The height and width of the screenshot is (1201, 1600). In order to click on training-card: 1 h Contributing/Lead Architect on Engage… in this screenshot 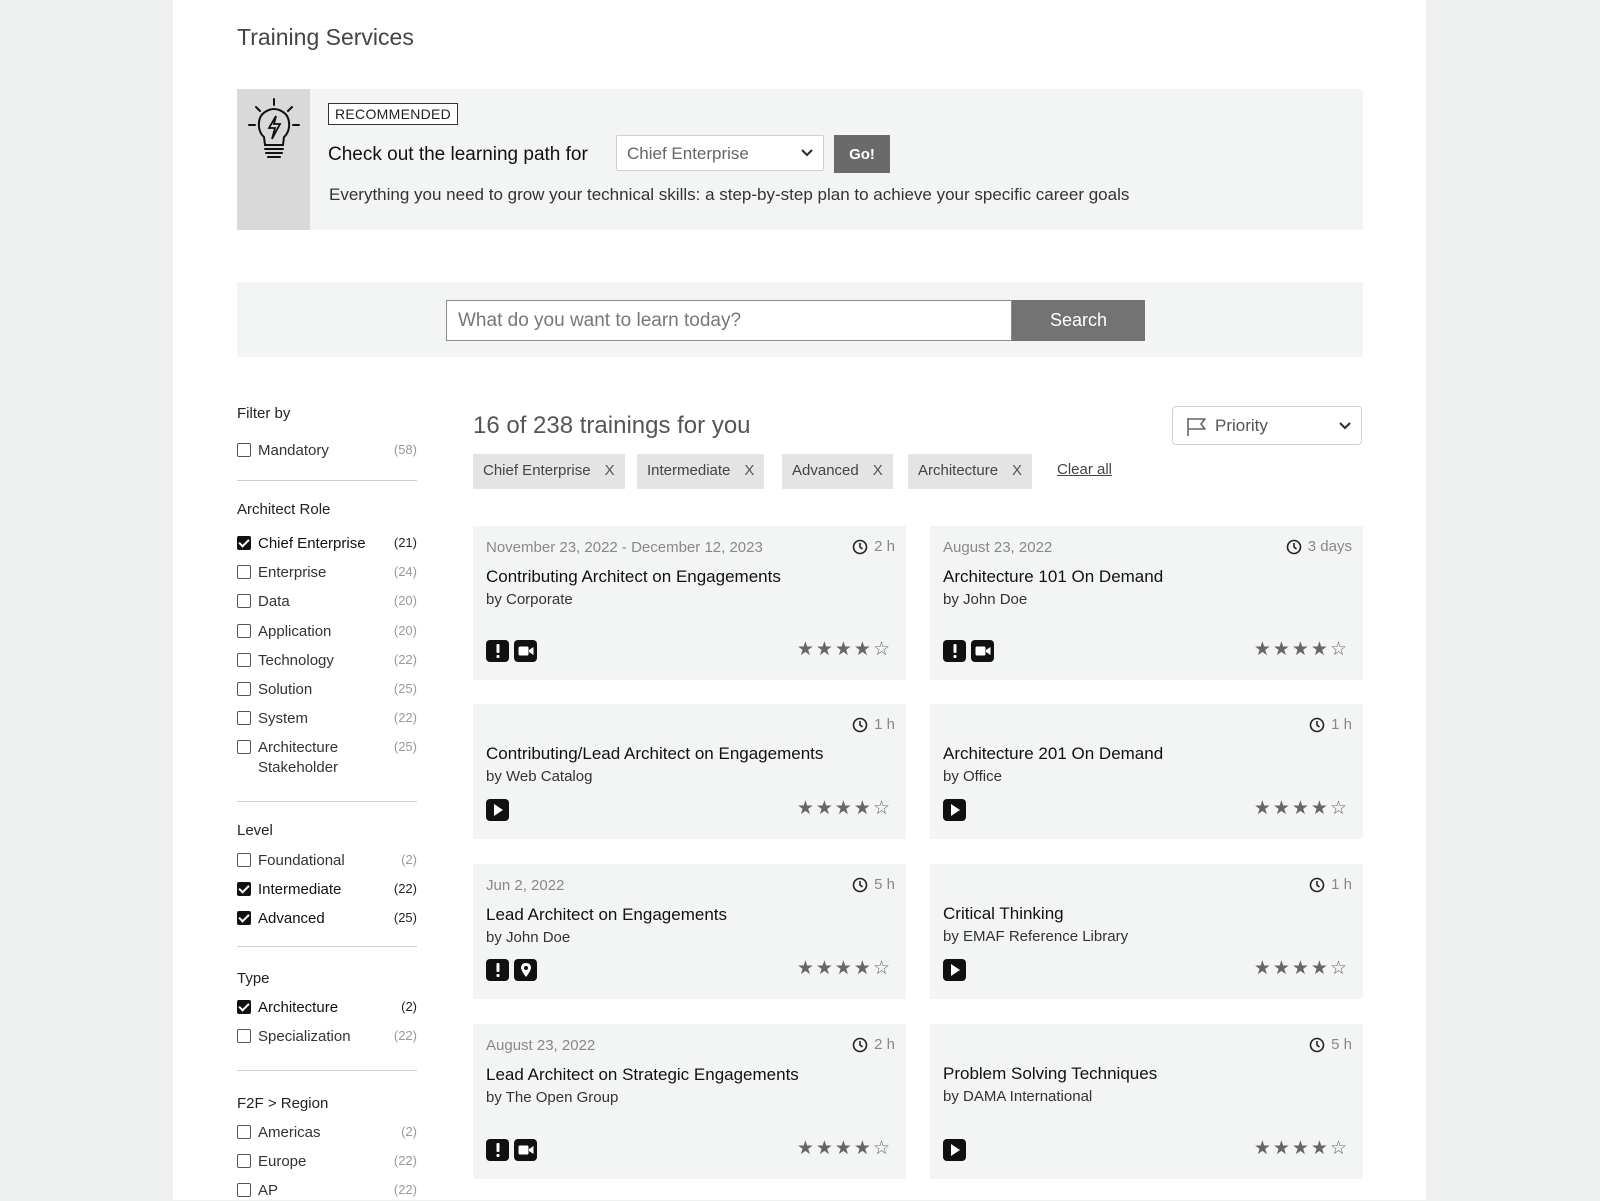, I will do `click(689, 771)`.